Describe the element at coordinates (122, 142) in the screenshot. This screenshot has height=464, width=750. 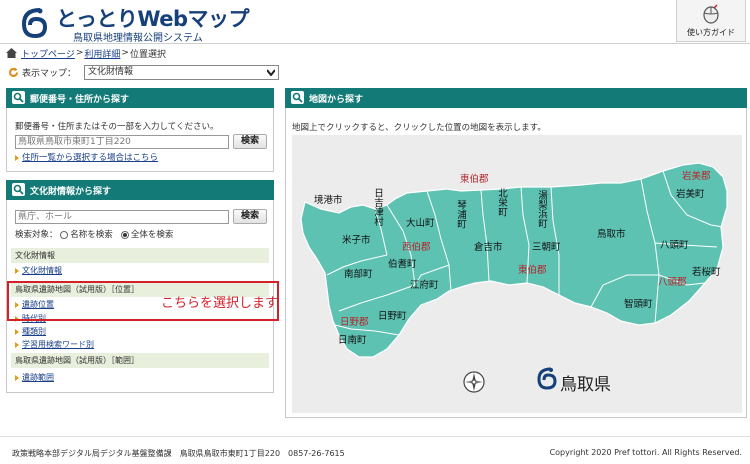
I see `address-input: 鳥取県鳥取市東町1丁目220` at that location.